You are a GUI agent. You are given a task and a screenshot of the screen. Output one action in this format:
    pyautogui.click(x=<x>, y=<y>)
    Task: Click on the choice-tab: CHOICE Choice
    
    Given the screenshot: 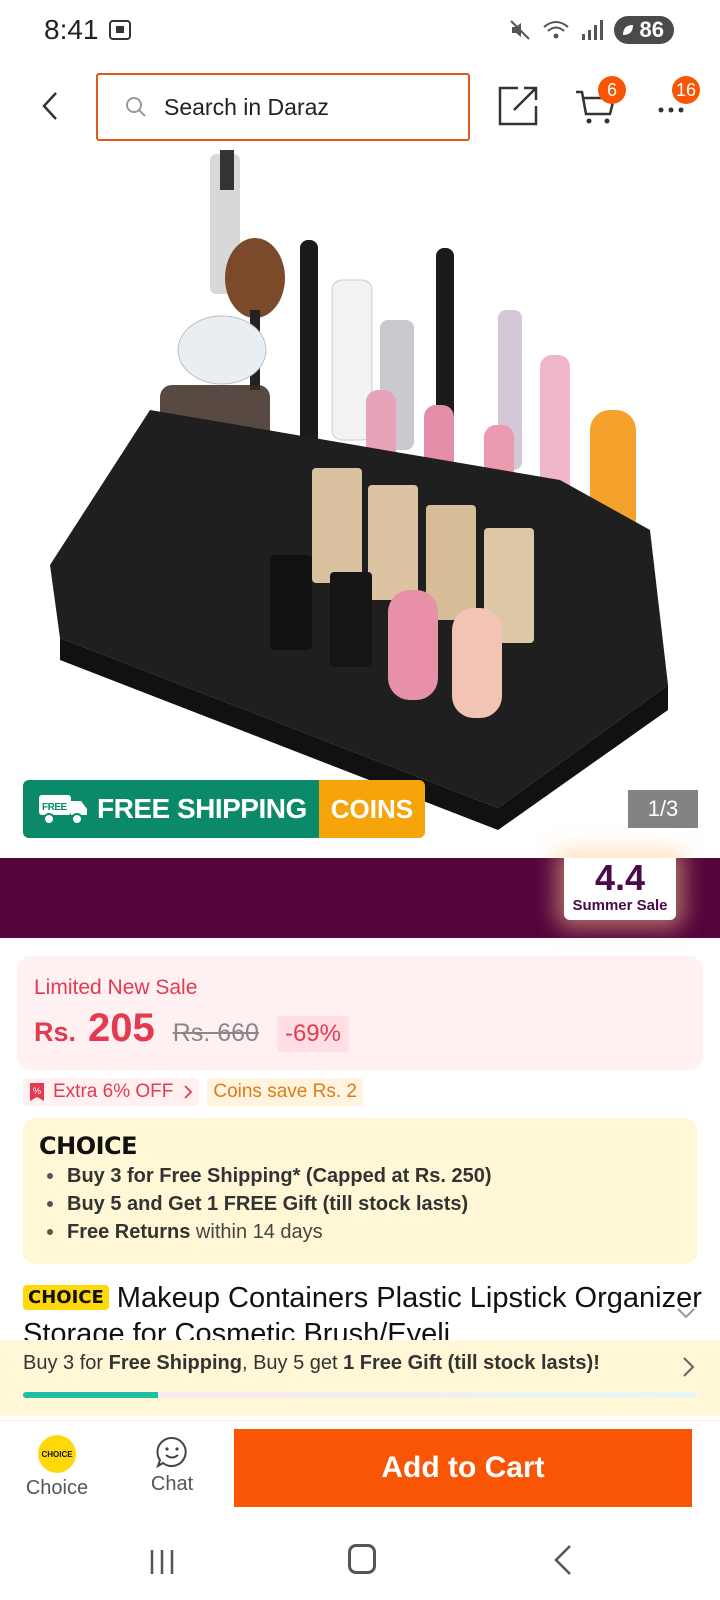 What is the action you would take?
    pyautogui.click(x=57, y=1467)
    